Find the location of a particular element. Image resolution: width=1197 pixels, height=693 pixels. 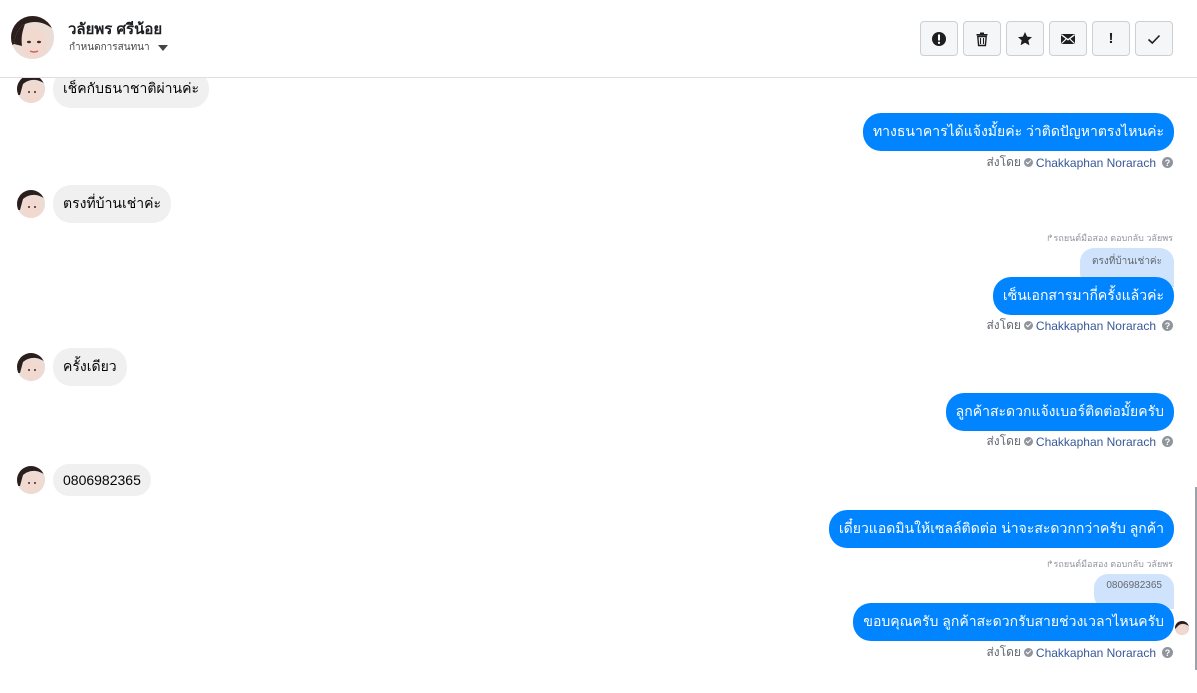

outgoing-message-bubble: เซ็นเอกสารมากี่ครั้งแล้วค่ะ is located at coordinates (1083, 296).